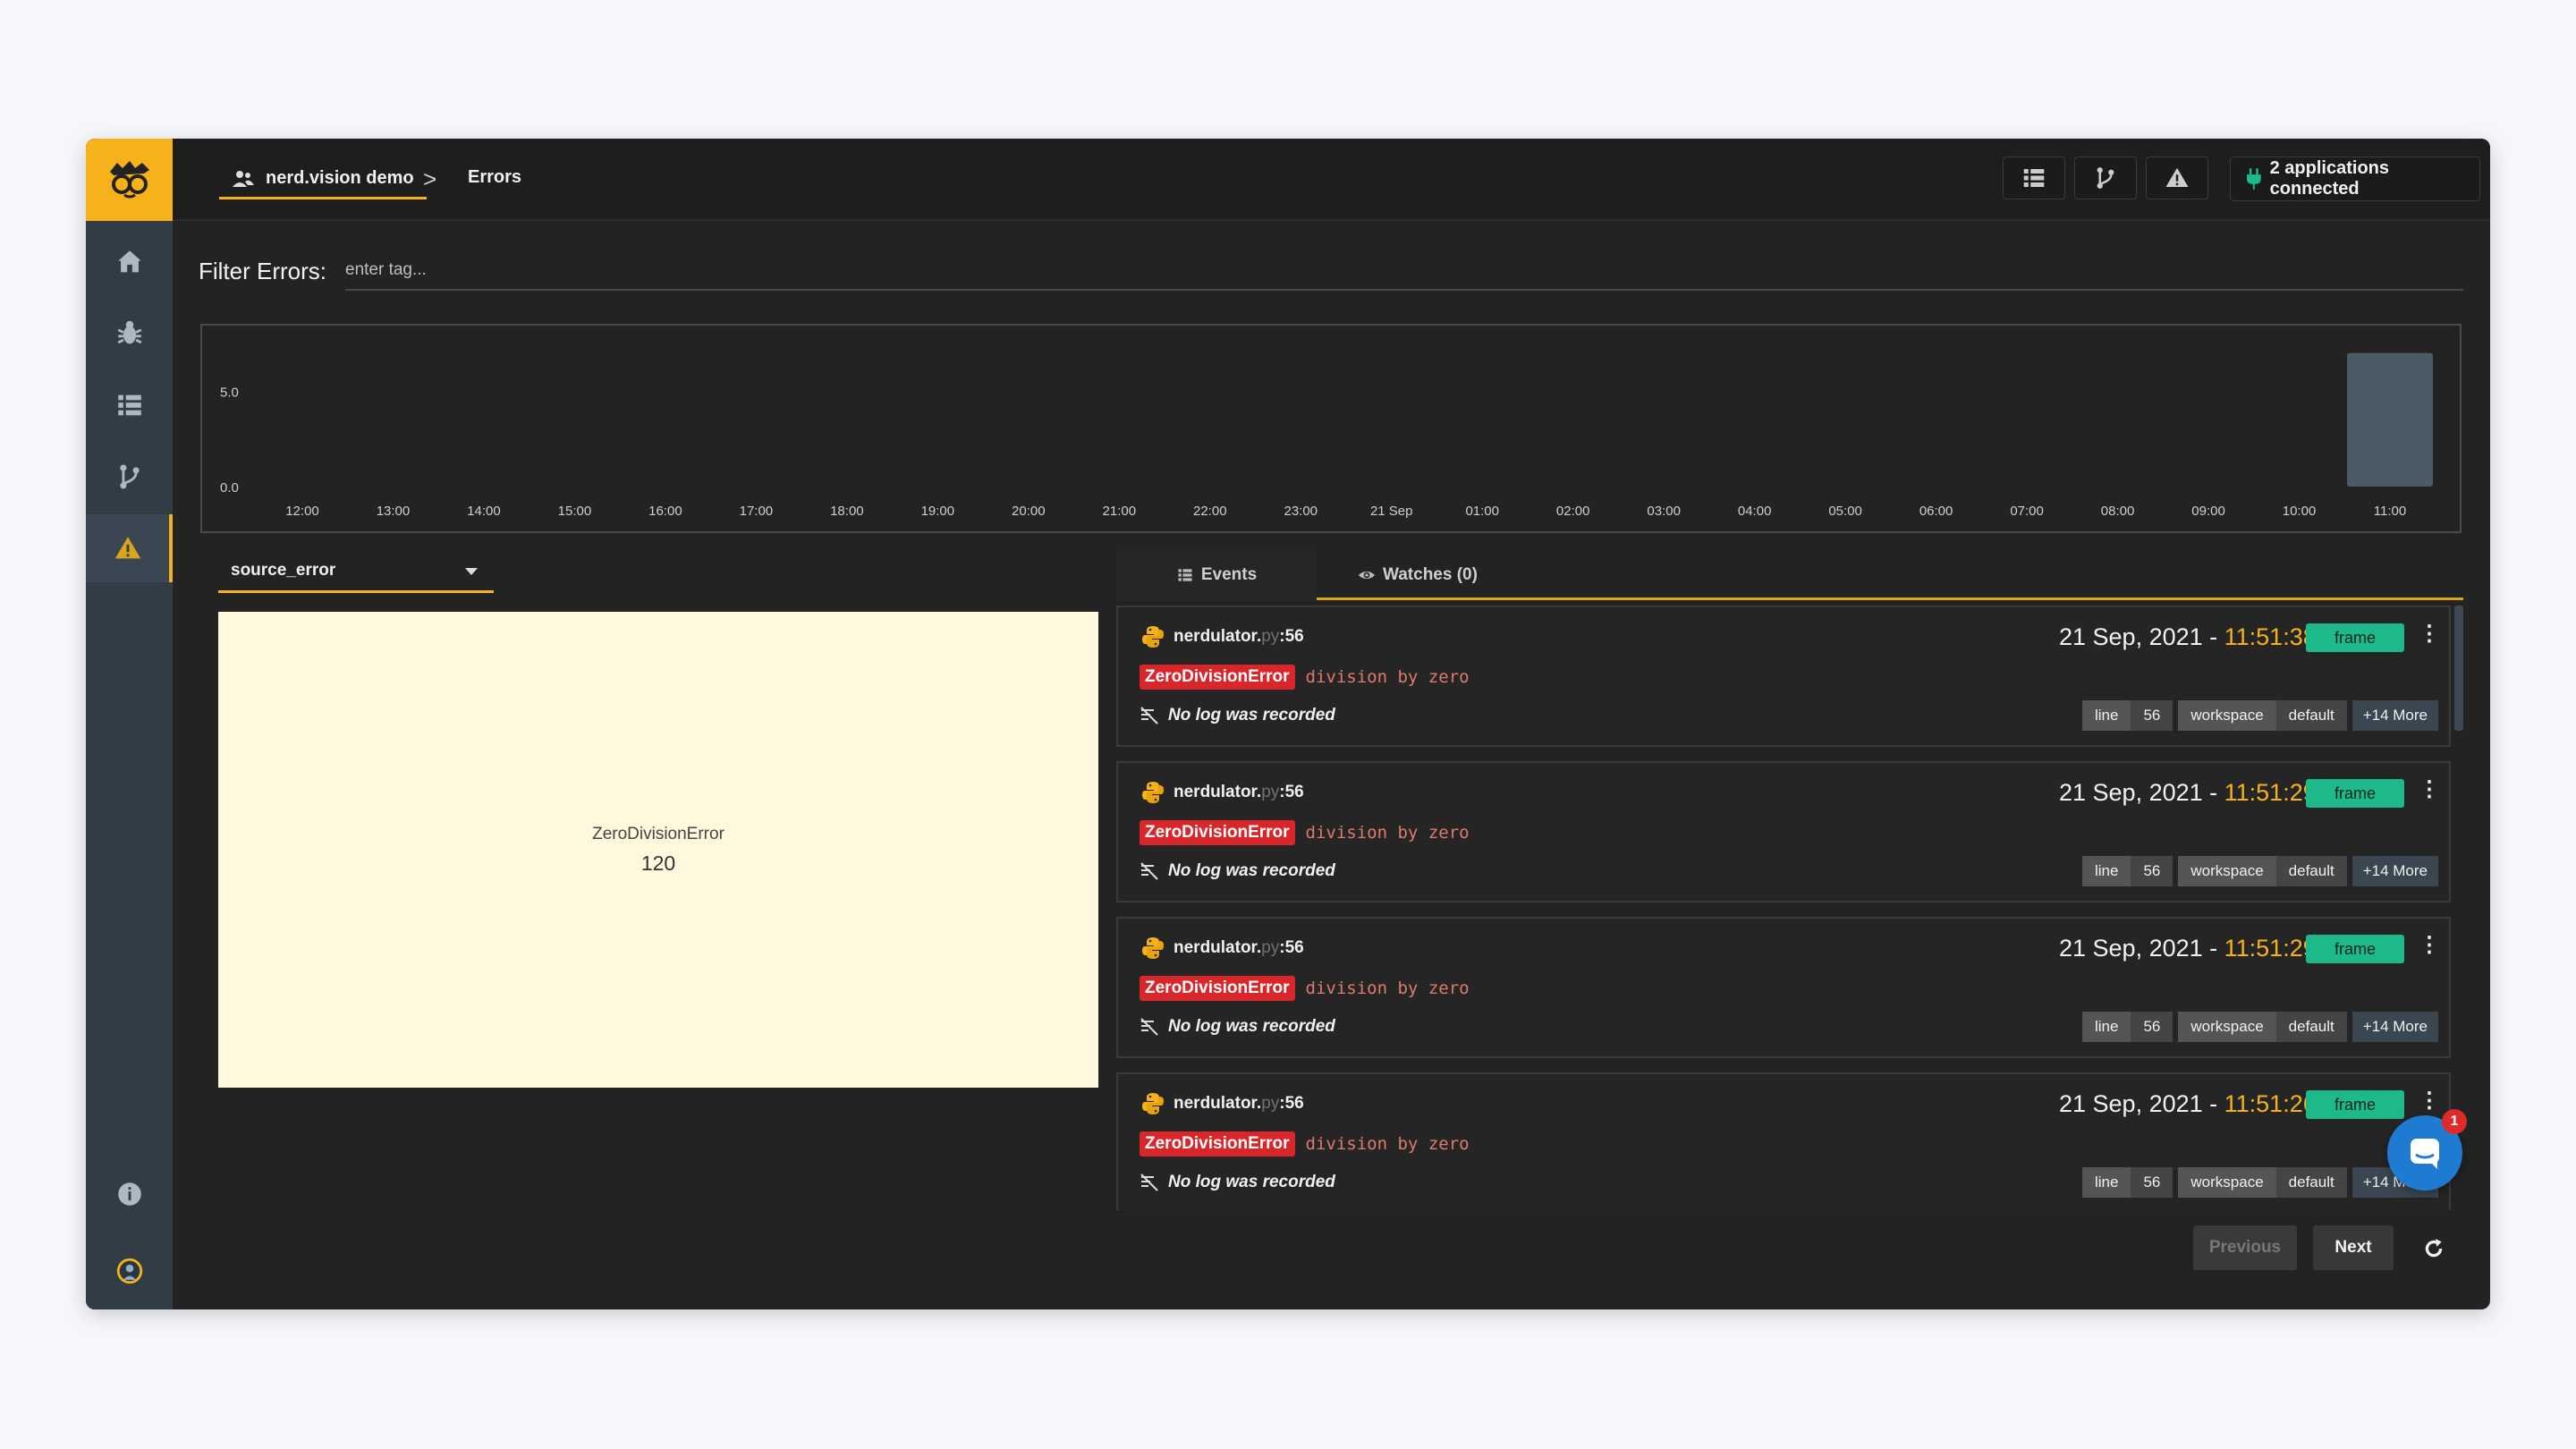  I want to click on sidebar-item-debugger, so click(129, 334).